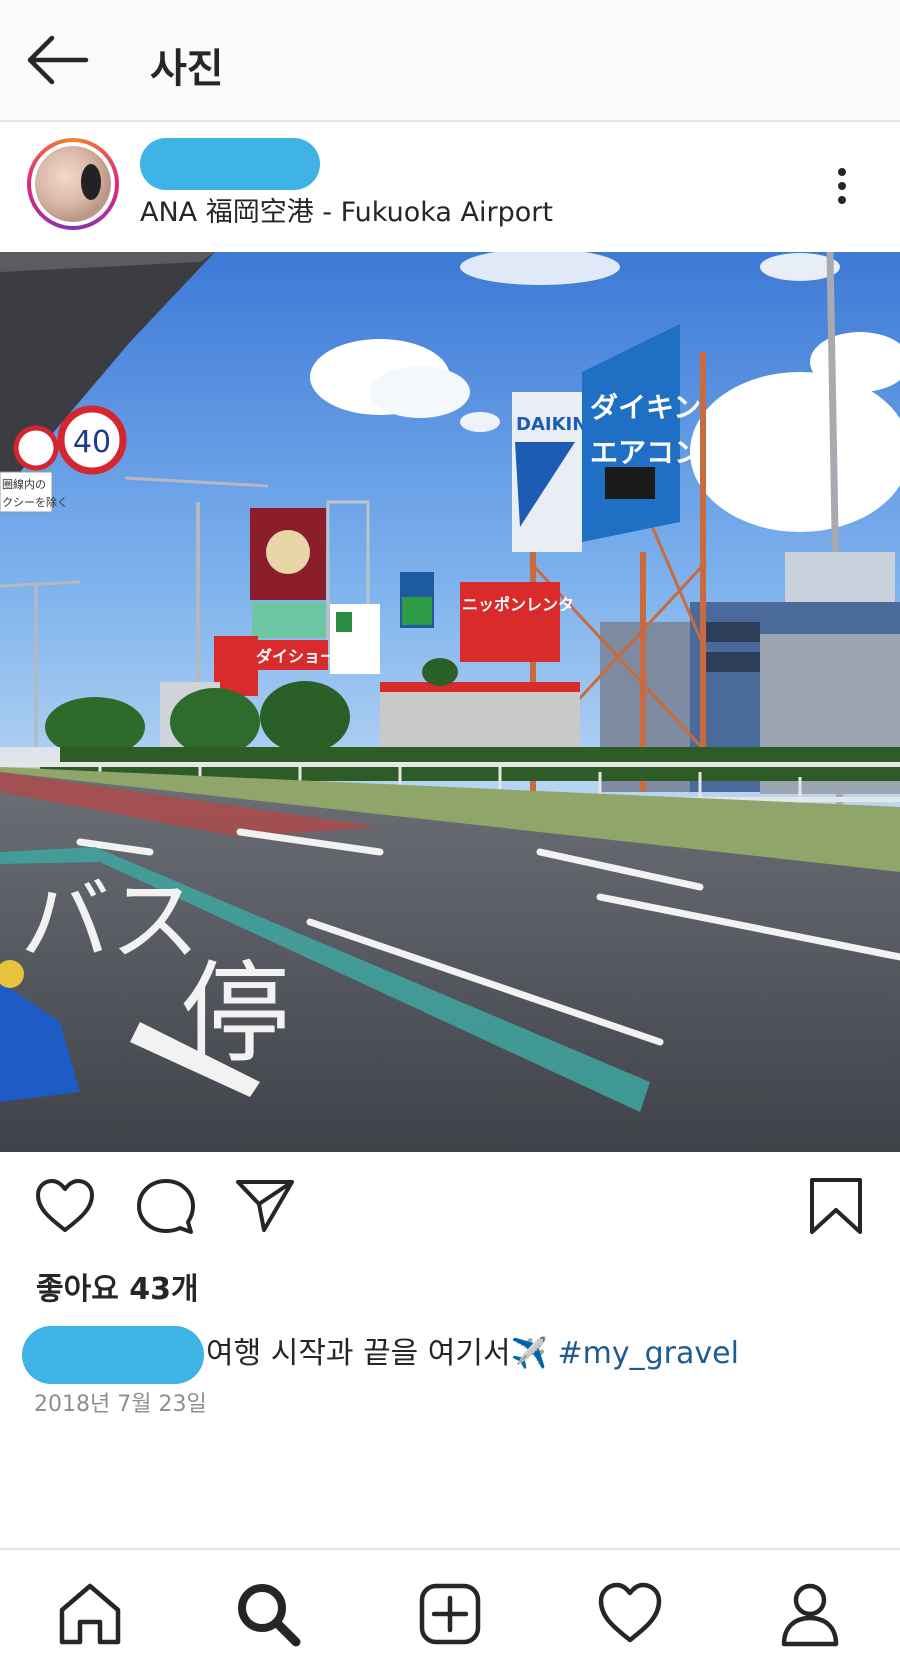  I want to click on add-post-icon, so click(450, 1614).